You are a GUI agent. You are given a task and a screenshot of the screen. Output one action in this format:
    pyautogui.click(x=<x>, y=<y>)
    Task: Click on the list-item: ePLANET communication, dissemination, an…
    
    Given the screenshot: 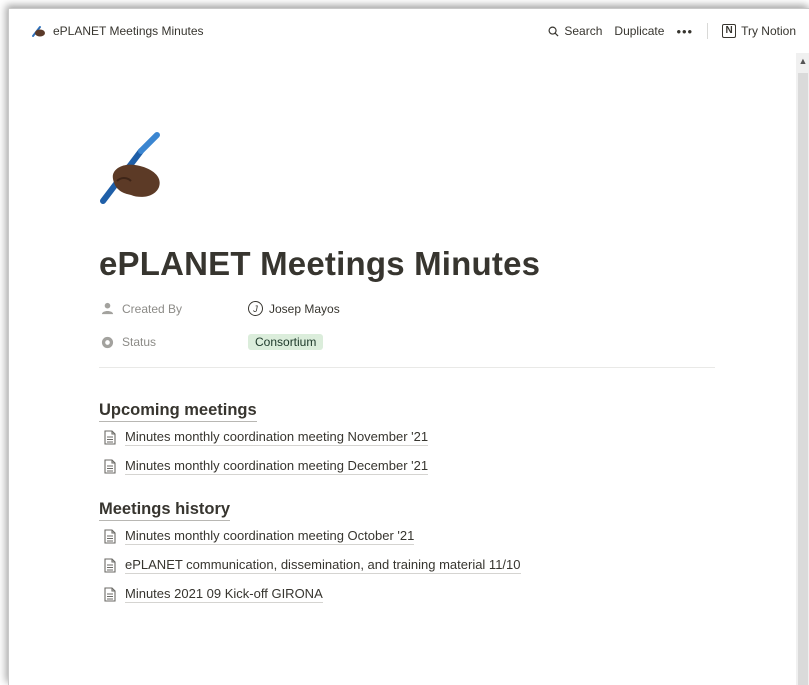 What is the action you would take?
    pyautogui.click(x=312, y=565)
    